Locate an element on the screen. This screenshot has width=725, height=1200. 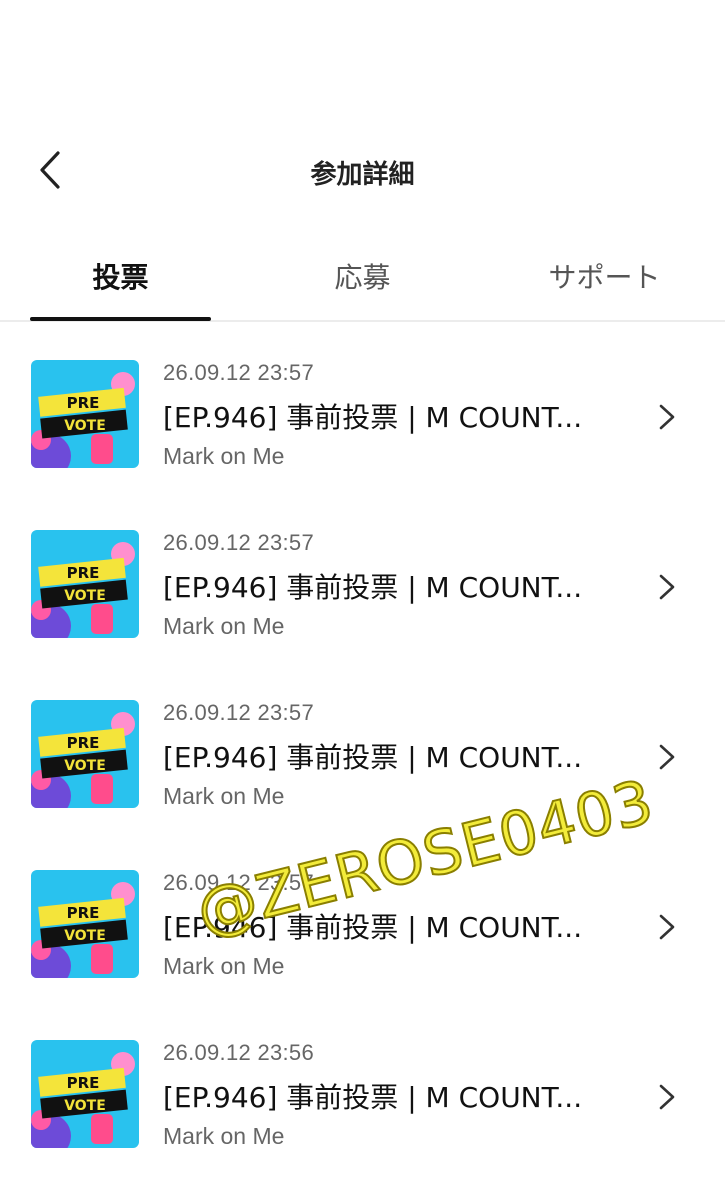
tab-bar: 投票 応募 サポート is located at coordinates (362, 280).